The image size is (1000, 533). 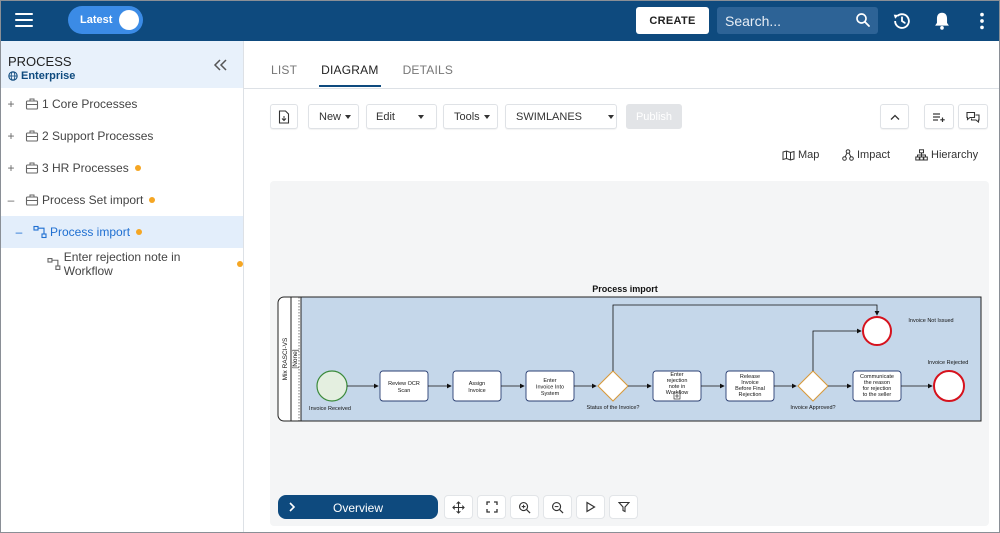 I want to click on tab-details: DETAILS, so click(x=428, y=75).